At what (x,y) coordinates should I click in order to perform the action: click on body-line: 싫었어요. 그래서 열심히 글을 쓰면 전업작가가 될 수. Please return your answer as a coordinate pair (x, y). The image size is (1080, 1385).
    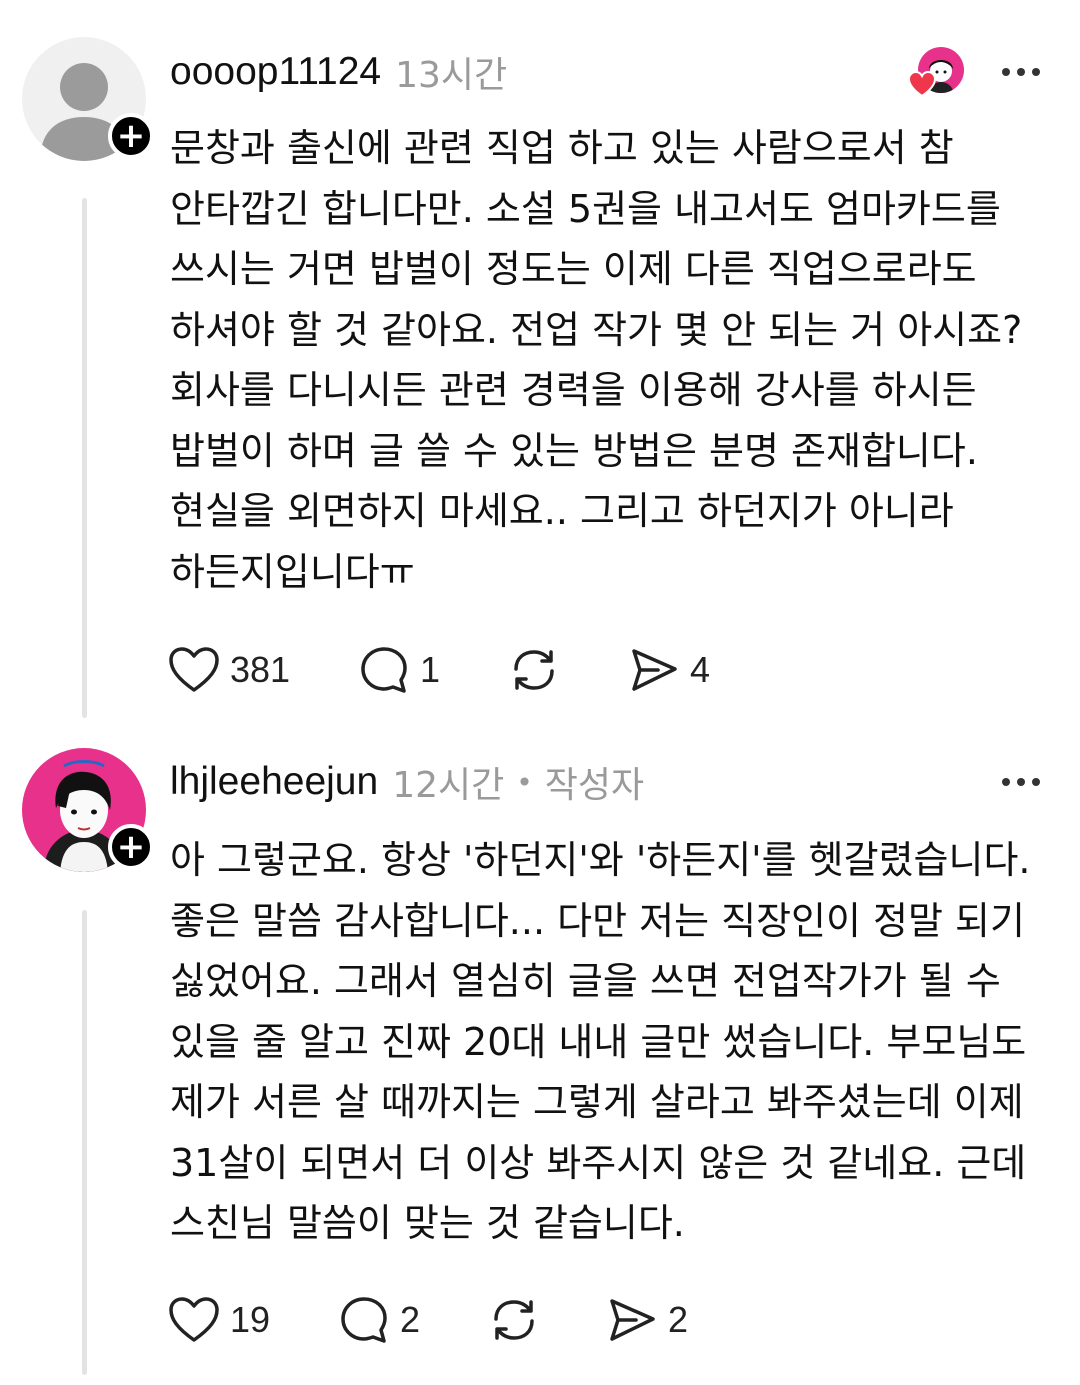
    Looking at the image, I should click on (585, 981).